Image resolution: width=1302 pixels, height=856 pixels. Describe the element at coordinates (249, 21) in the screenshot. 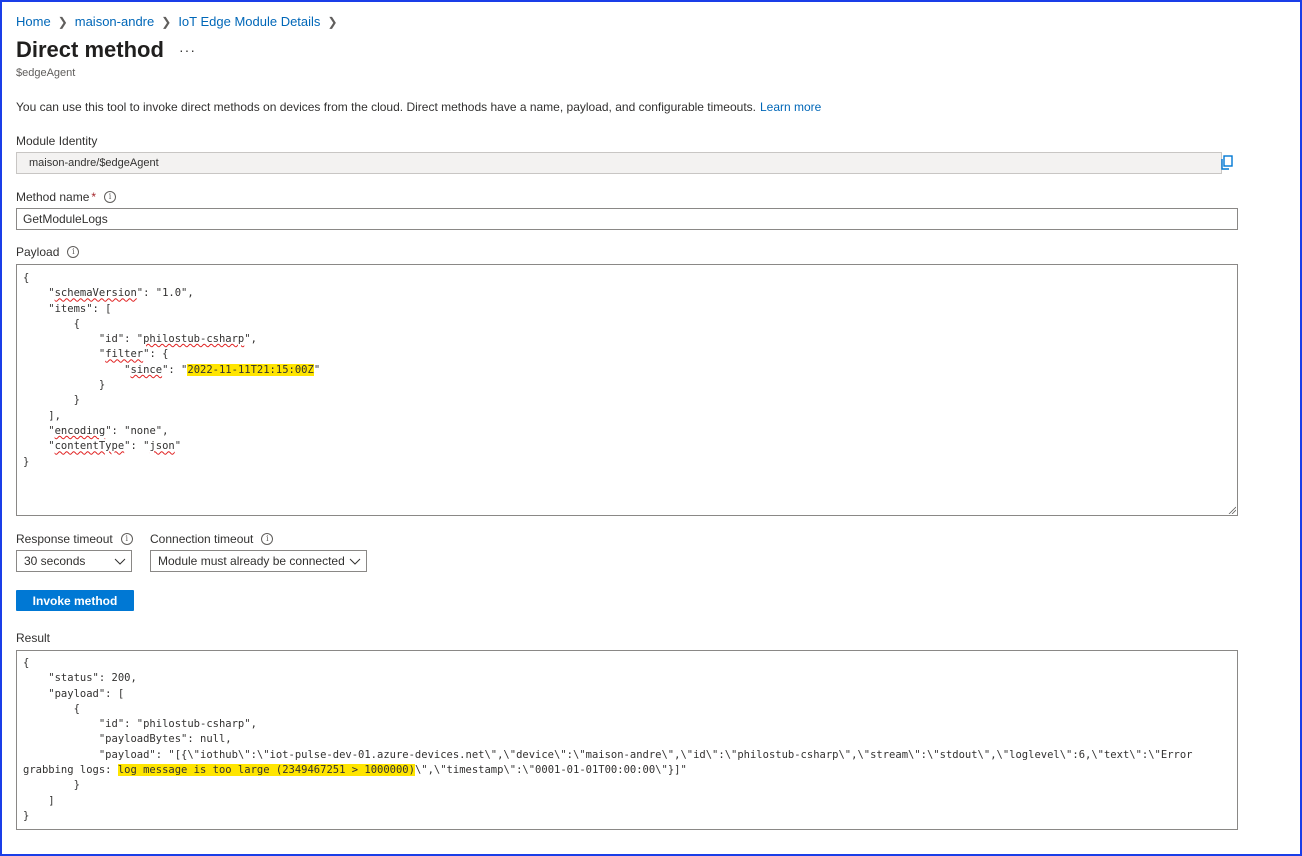

I see `breadcrumb-module-details: IoT Edge Module Details` at that location.